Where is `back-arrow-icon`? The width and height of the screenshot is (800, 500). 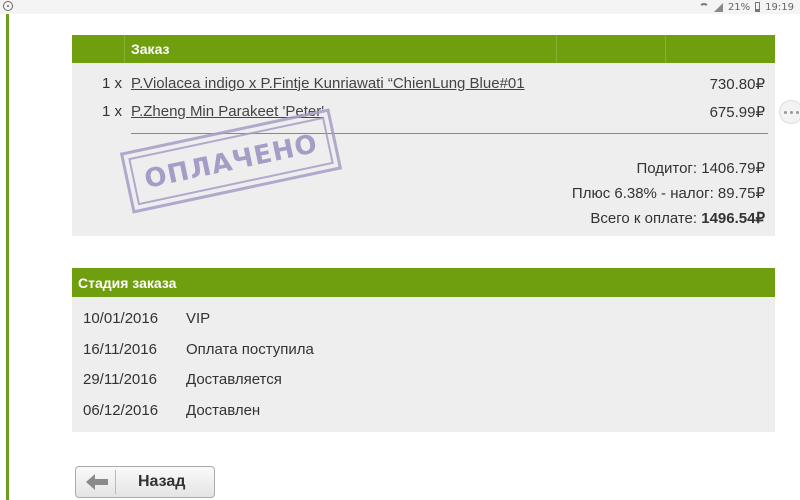 back-arrow-icon is located at coordinates (97, 482).